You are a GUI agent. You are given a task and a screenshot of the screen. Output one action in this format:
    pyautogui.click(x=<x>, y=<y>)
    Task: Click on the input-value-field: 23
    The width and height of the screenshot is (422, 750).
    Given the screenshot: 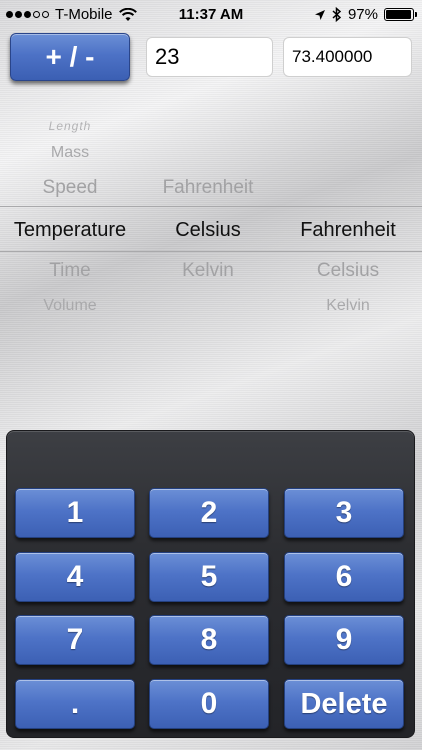 What is the action you would take?
    pyautogui.click(x=209, y=57)
    